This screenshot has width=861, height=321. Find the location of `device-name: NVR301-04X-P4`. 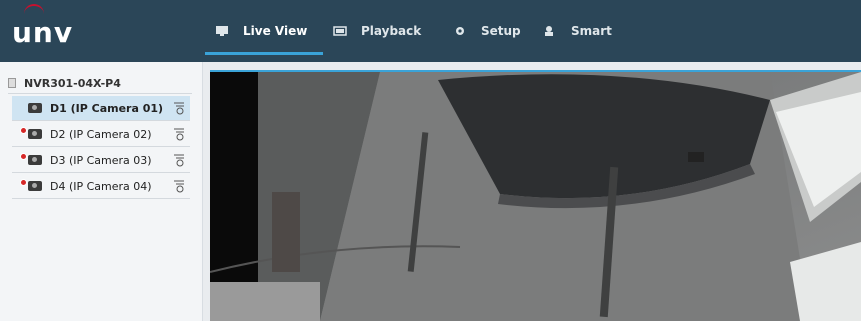

device-name: NVR301-04X-P4 is located at coordinates (72, 83).